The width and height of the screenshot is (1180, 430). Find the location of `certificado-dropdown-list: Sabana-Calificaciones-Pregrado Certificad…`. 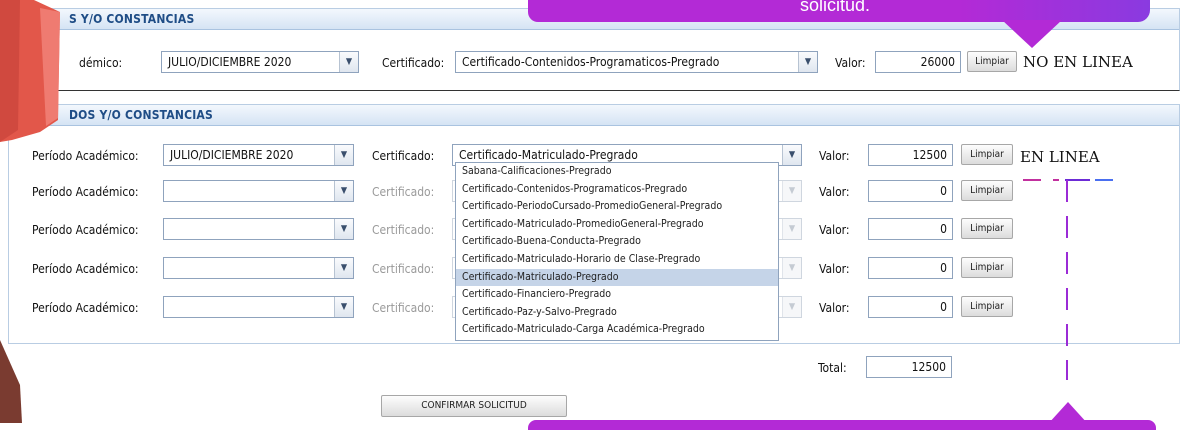

certificado-dropdown-list: Sabana-Calificaciones-Pregrado Certificad… is located at coordinates (617, 251).